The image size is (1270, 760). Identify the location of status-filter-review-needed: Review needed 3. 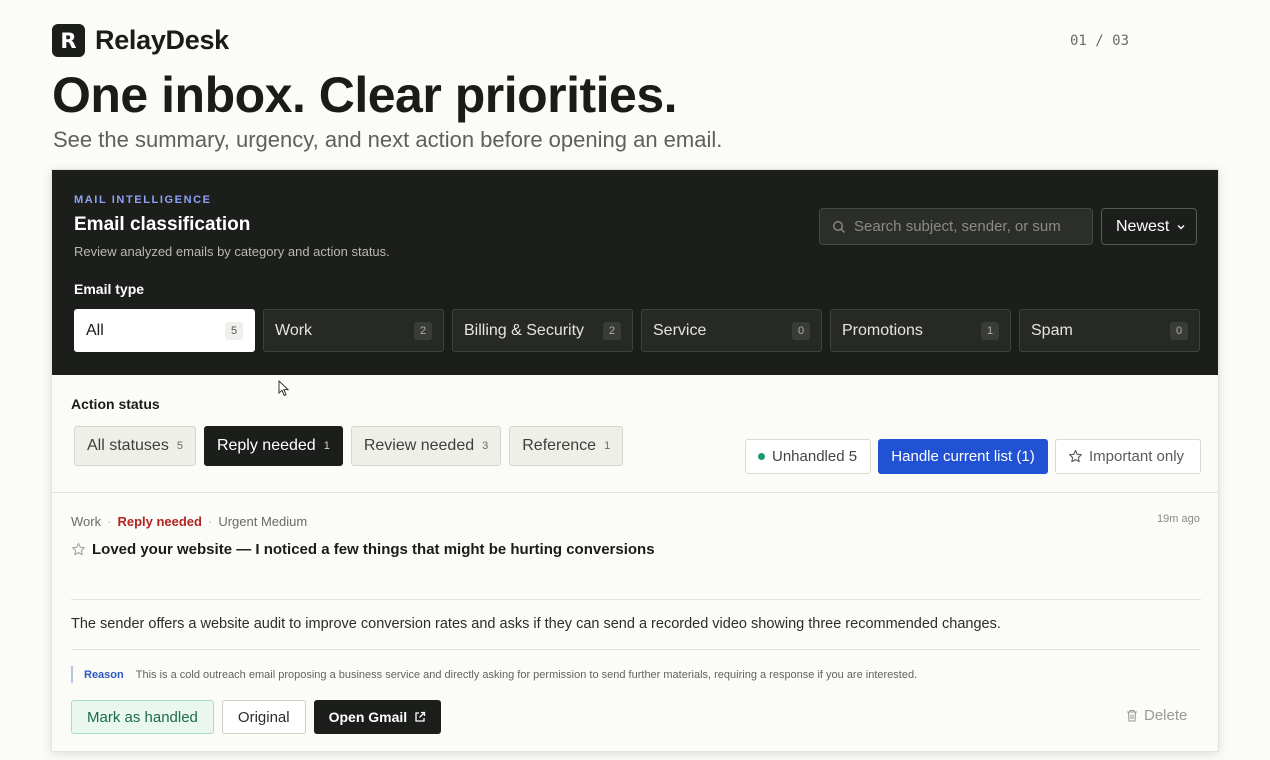
(426, 446).